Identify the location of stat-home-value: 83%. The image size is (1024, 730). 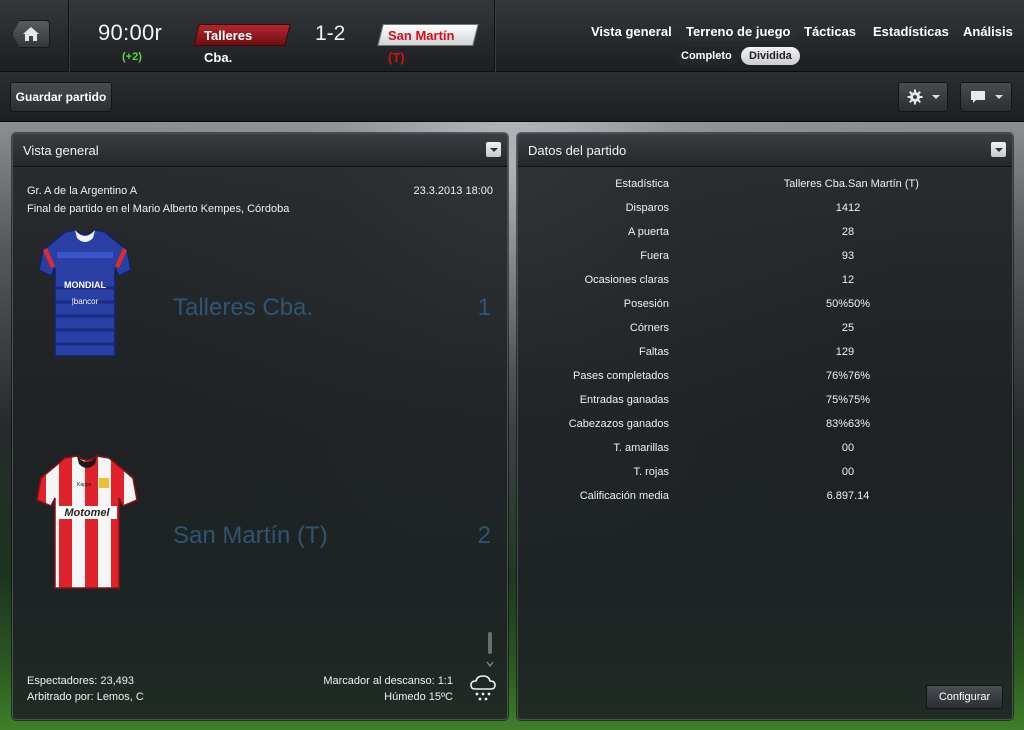
(836, 424).